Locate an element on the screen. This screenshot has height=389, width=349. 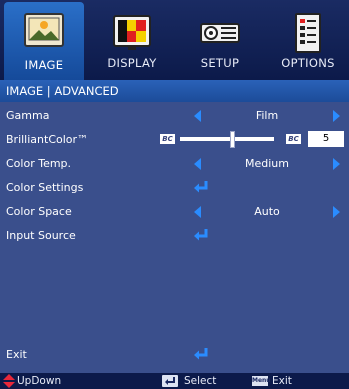
select-enter-icon is located at coordinates (170, 381).